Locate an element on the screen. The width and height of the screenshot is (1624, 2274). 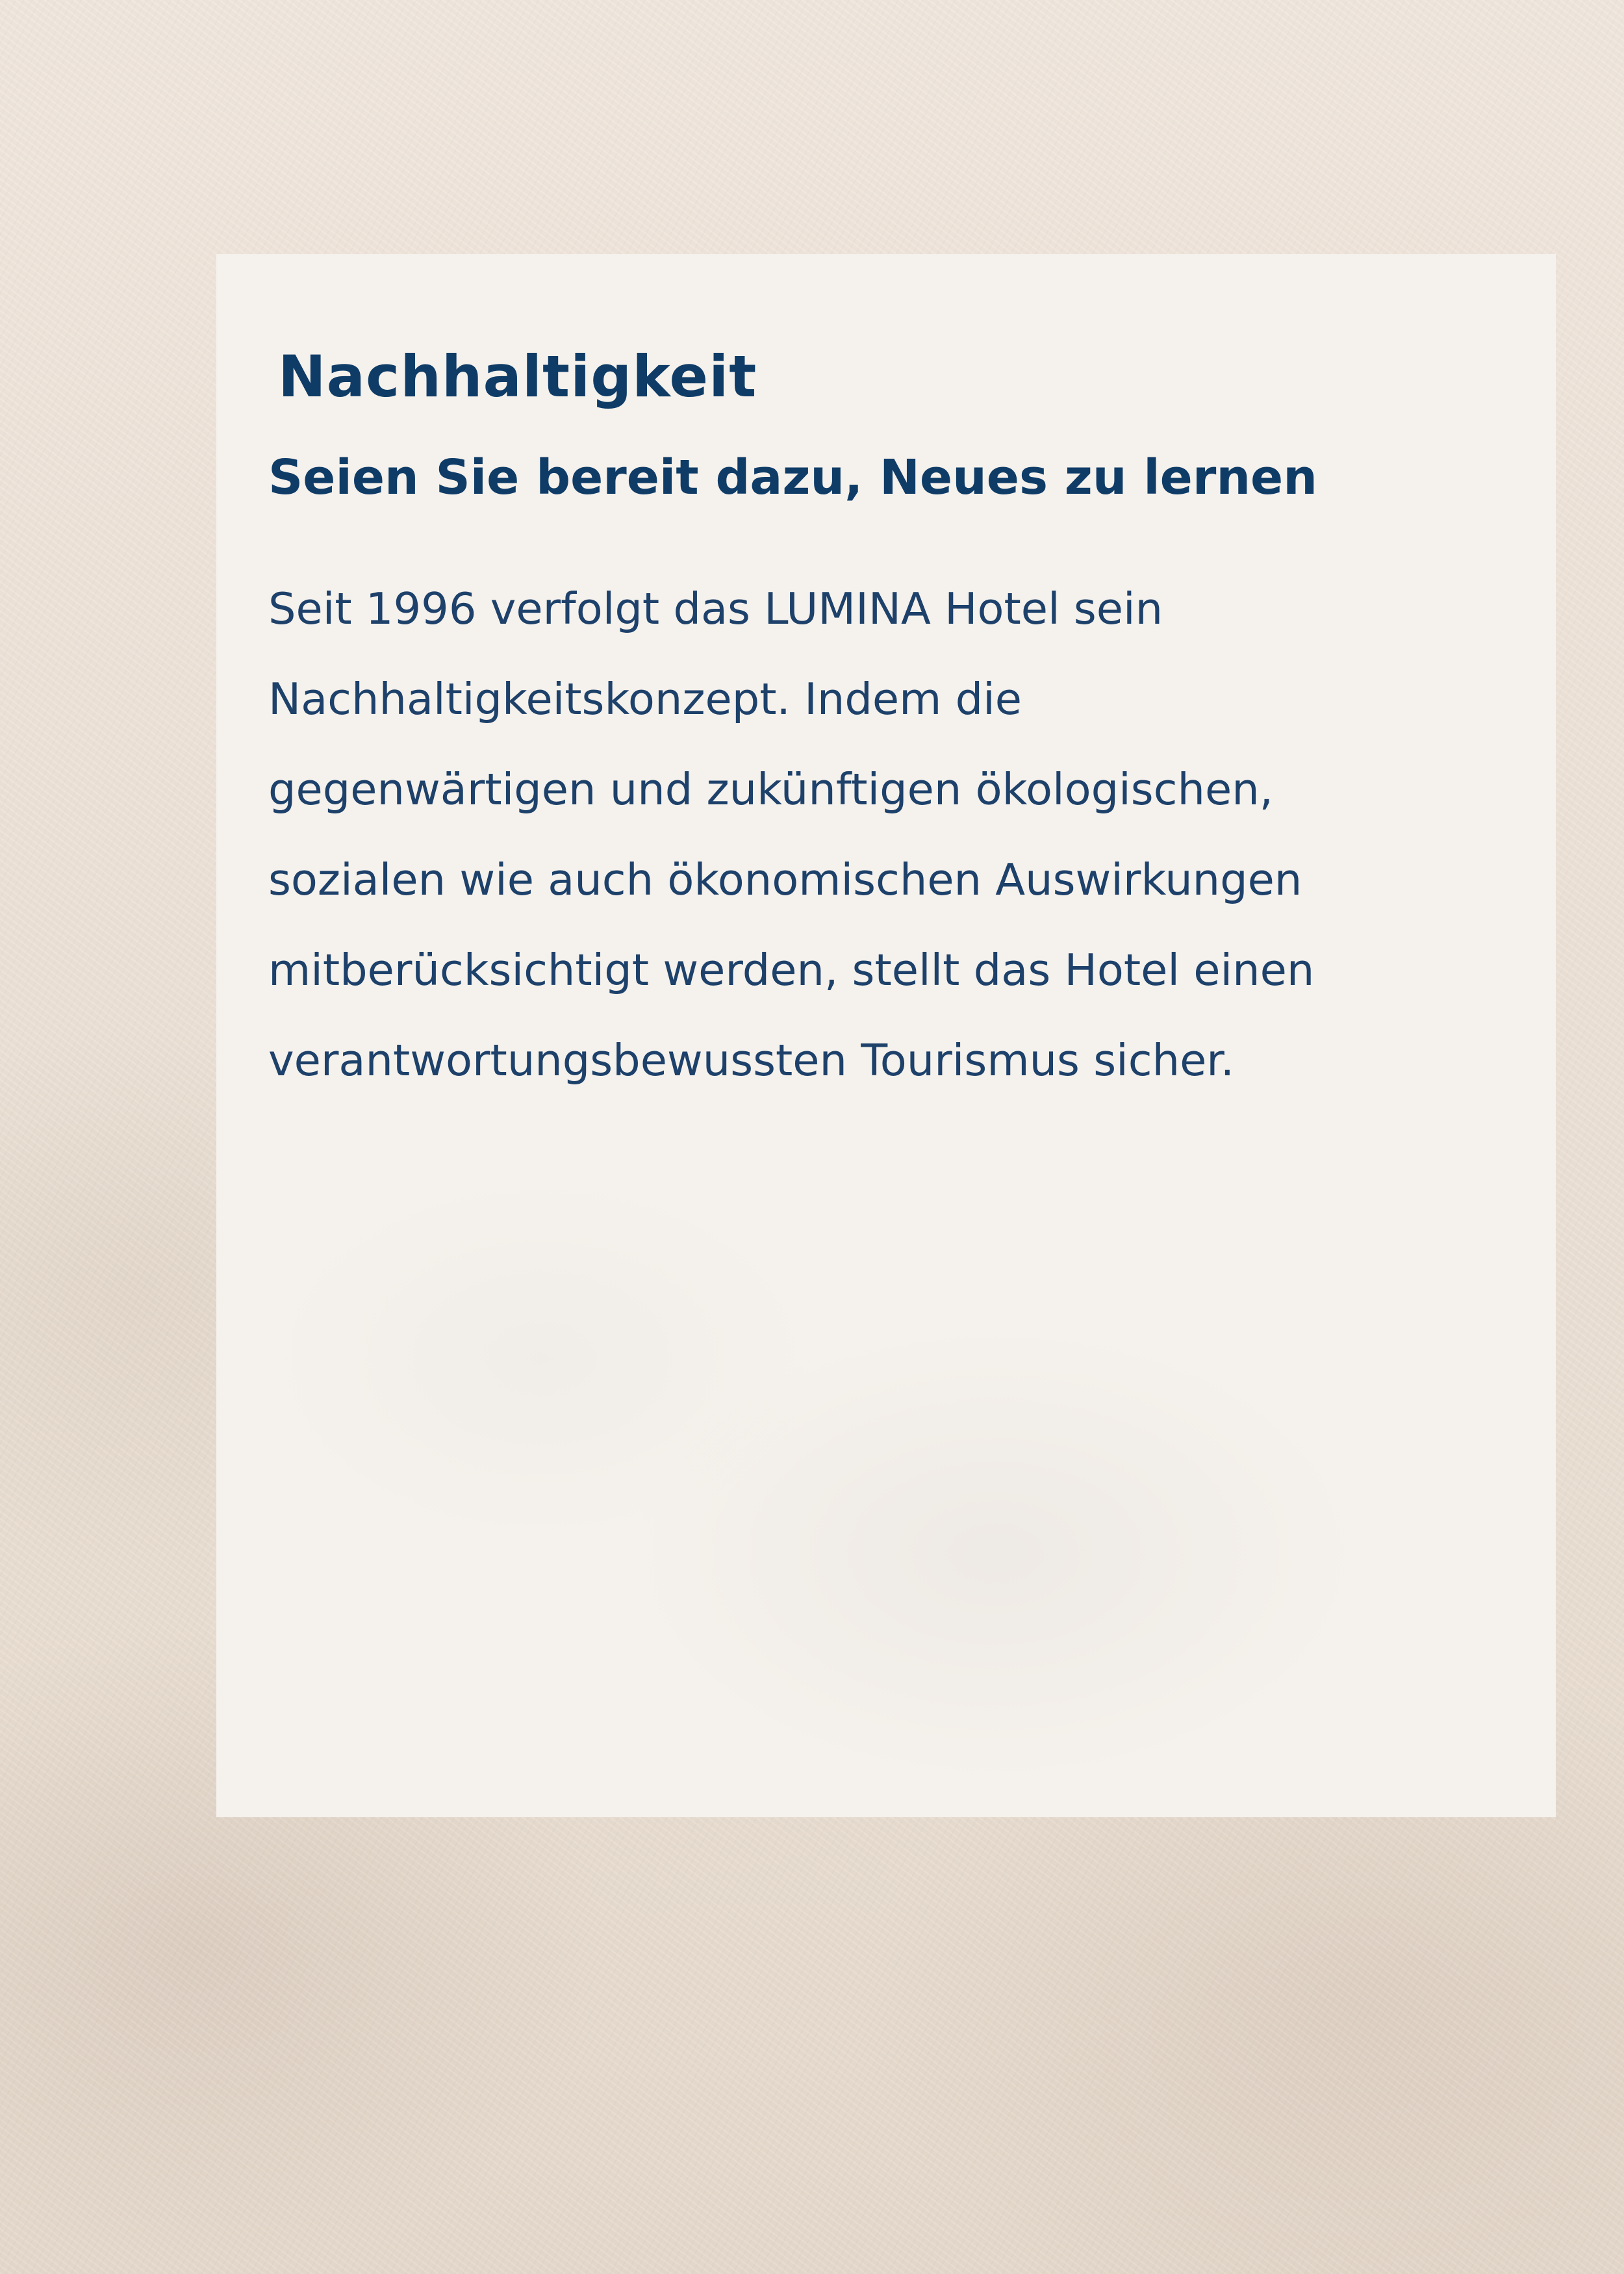
body-line: Seit 1996 verfolgt das LUMINA Hotel sein is located at coordinates (715, 608).